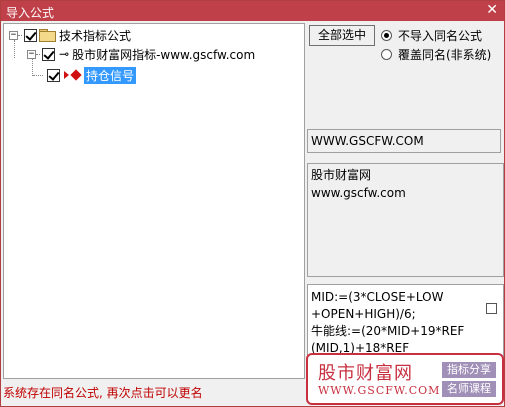  I want to click on key-icon: ⊸, so click(64, 54).